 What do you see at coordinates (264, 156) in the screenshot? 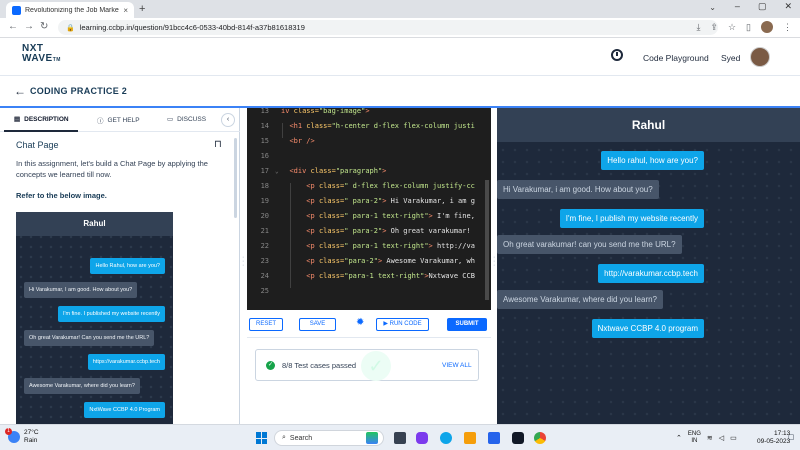
I see `line-number: 16` at bounding box center [264, 156].